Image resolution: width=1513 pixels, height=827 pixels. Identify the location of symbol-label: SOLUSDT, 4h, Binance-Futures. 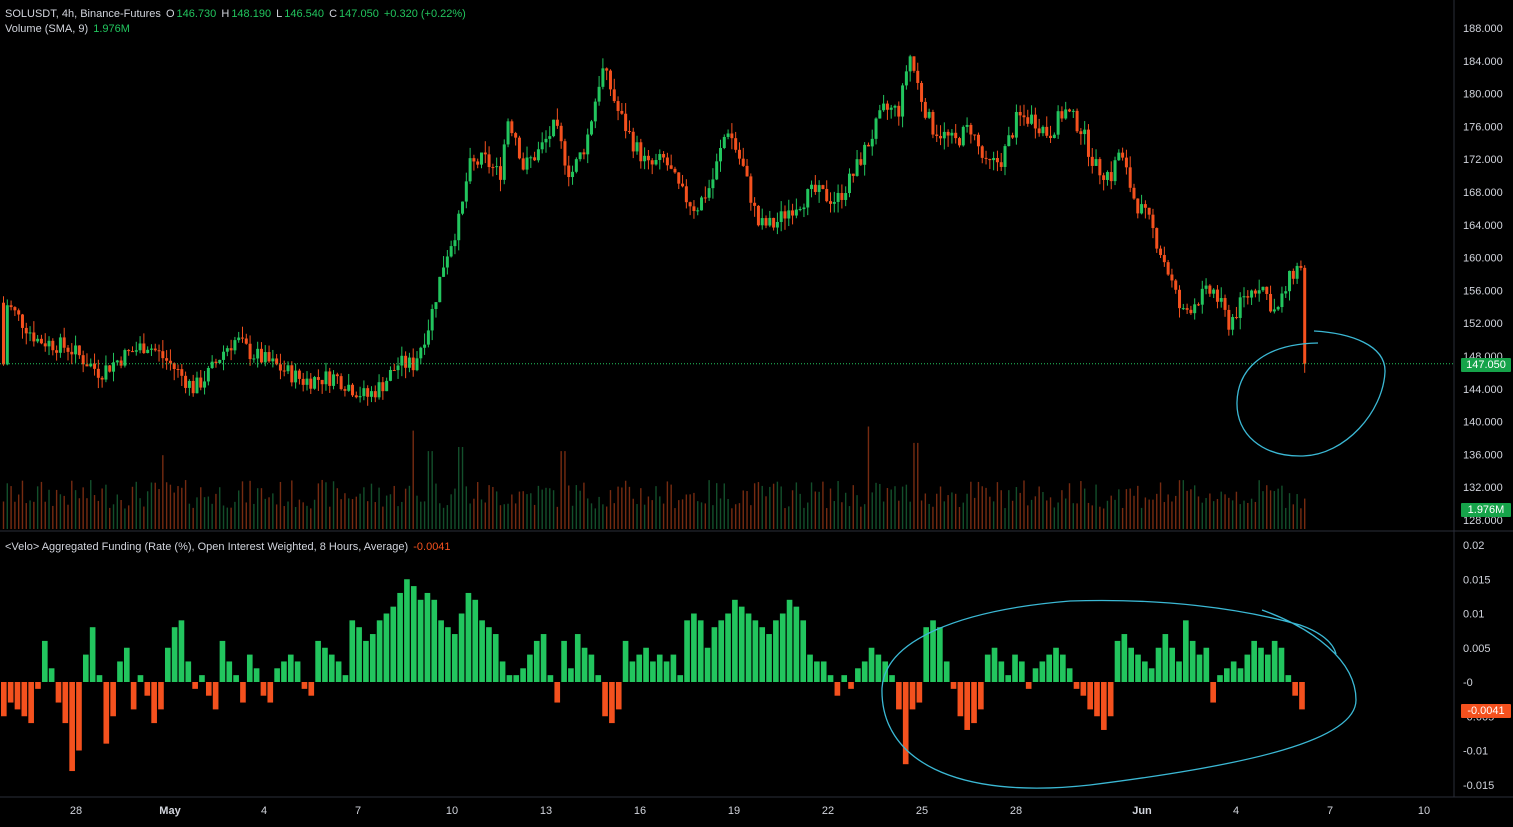
(83, 14).